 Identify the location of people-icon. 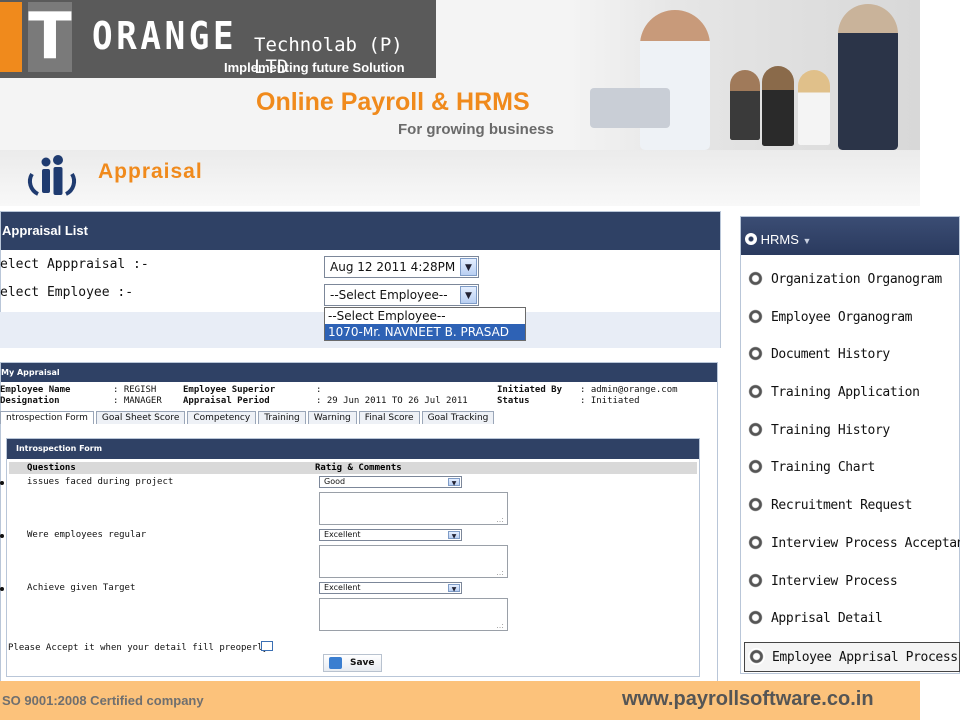
(52, 175).